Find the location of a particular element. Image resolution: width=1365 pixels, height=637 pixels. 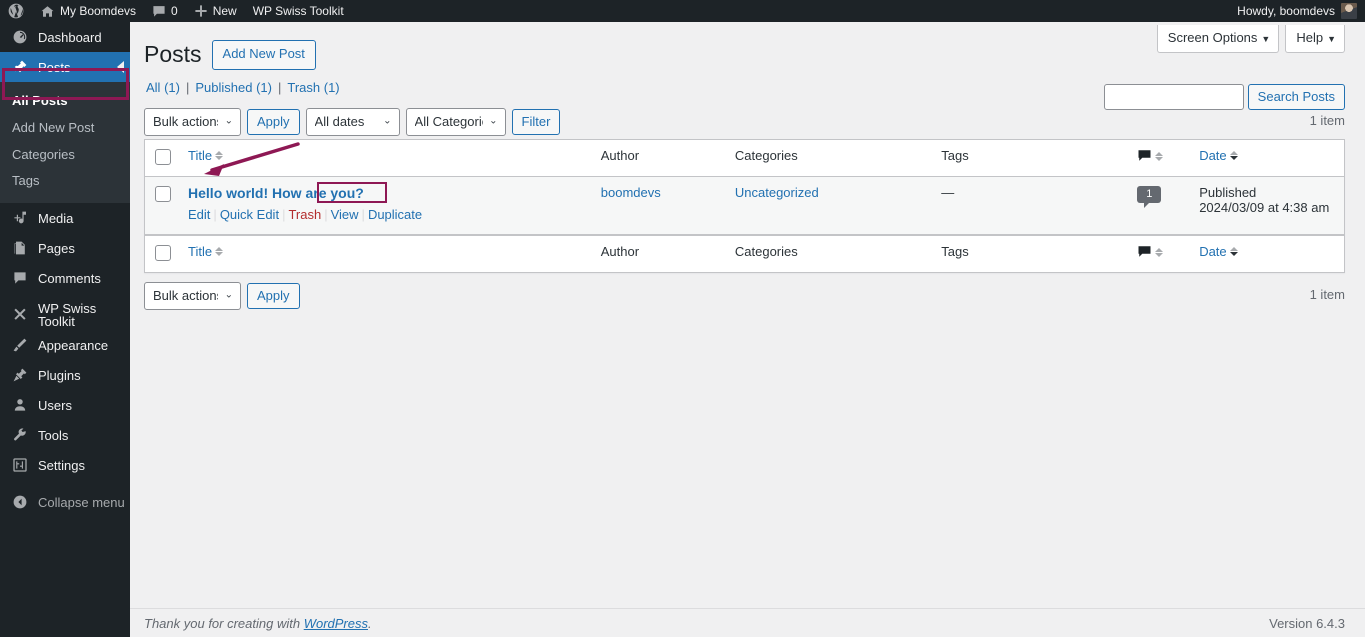

sidebar-collapse-label: Collapse menu is located at coordinates (81, 502).